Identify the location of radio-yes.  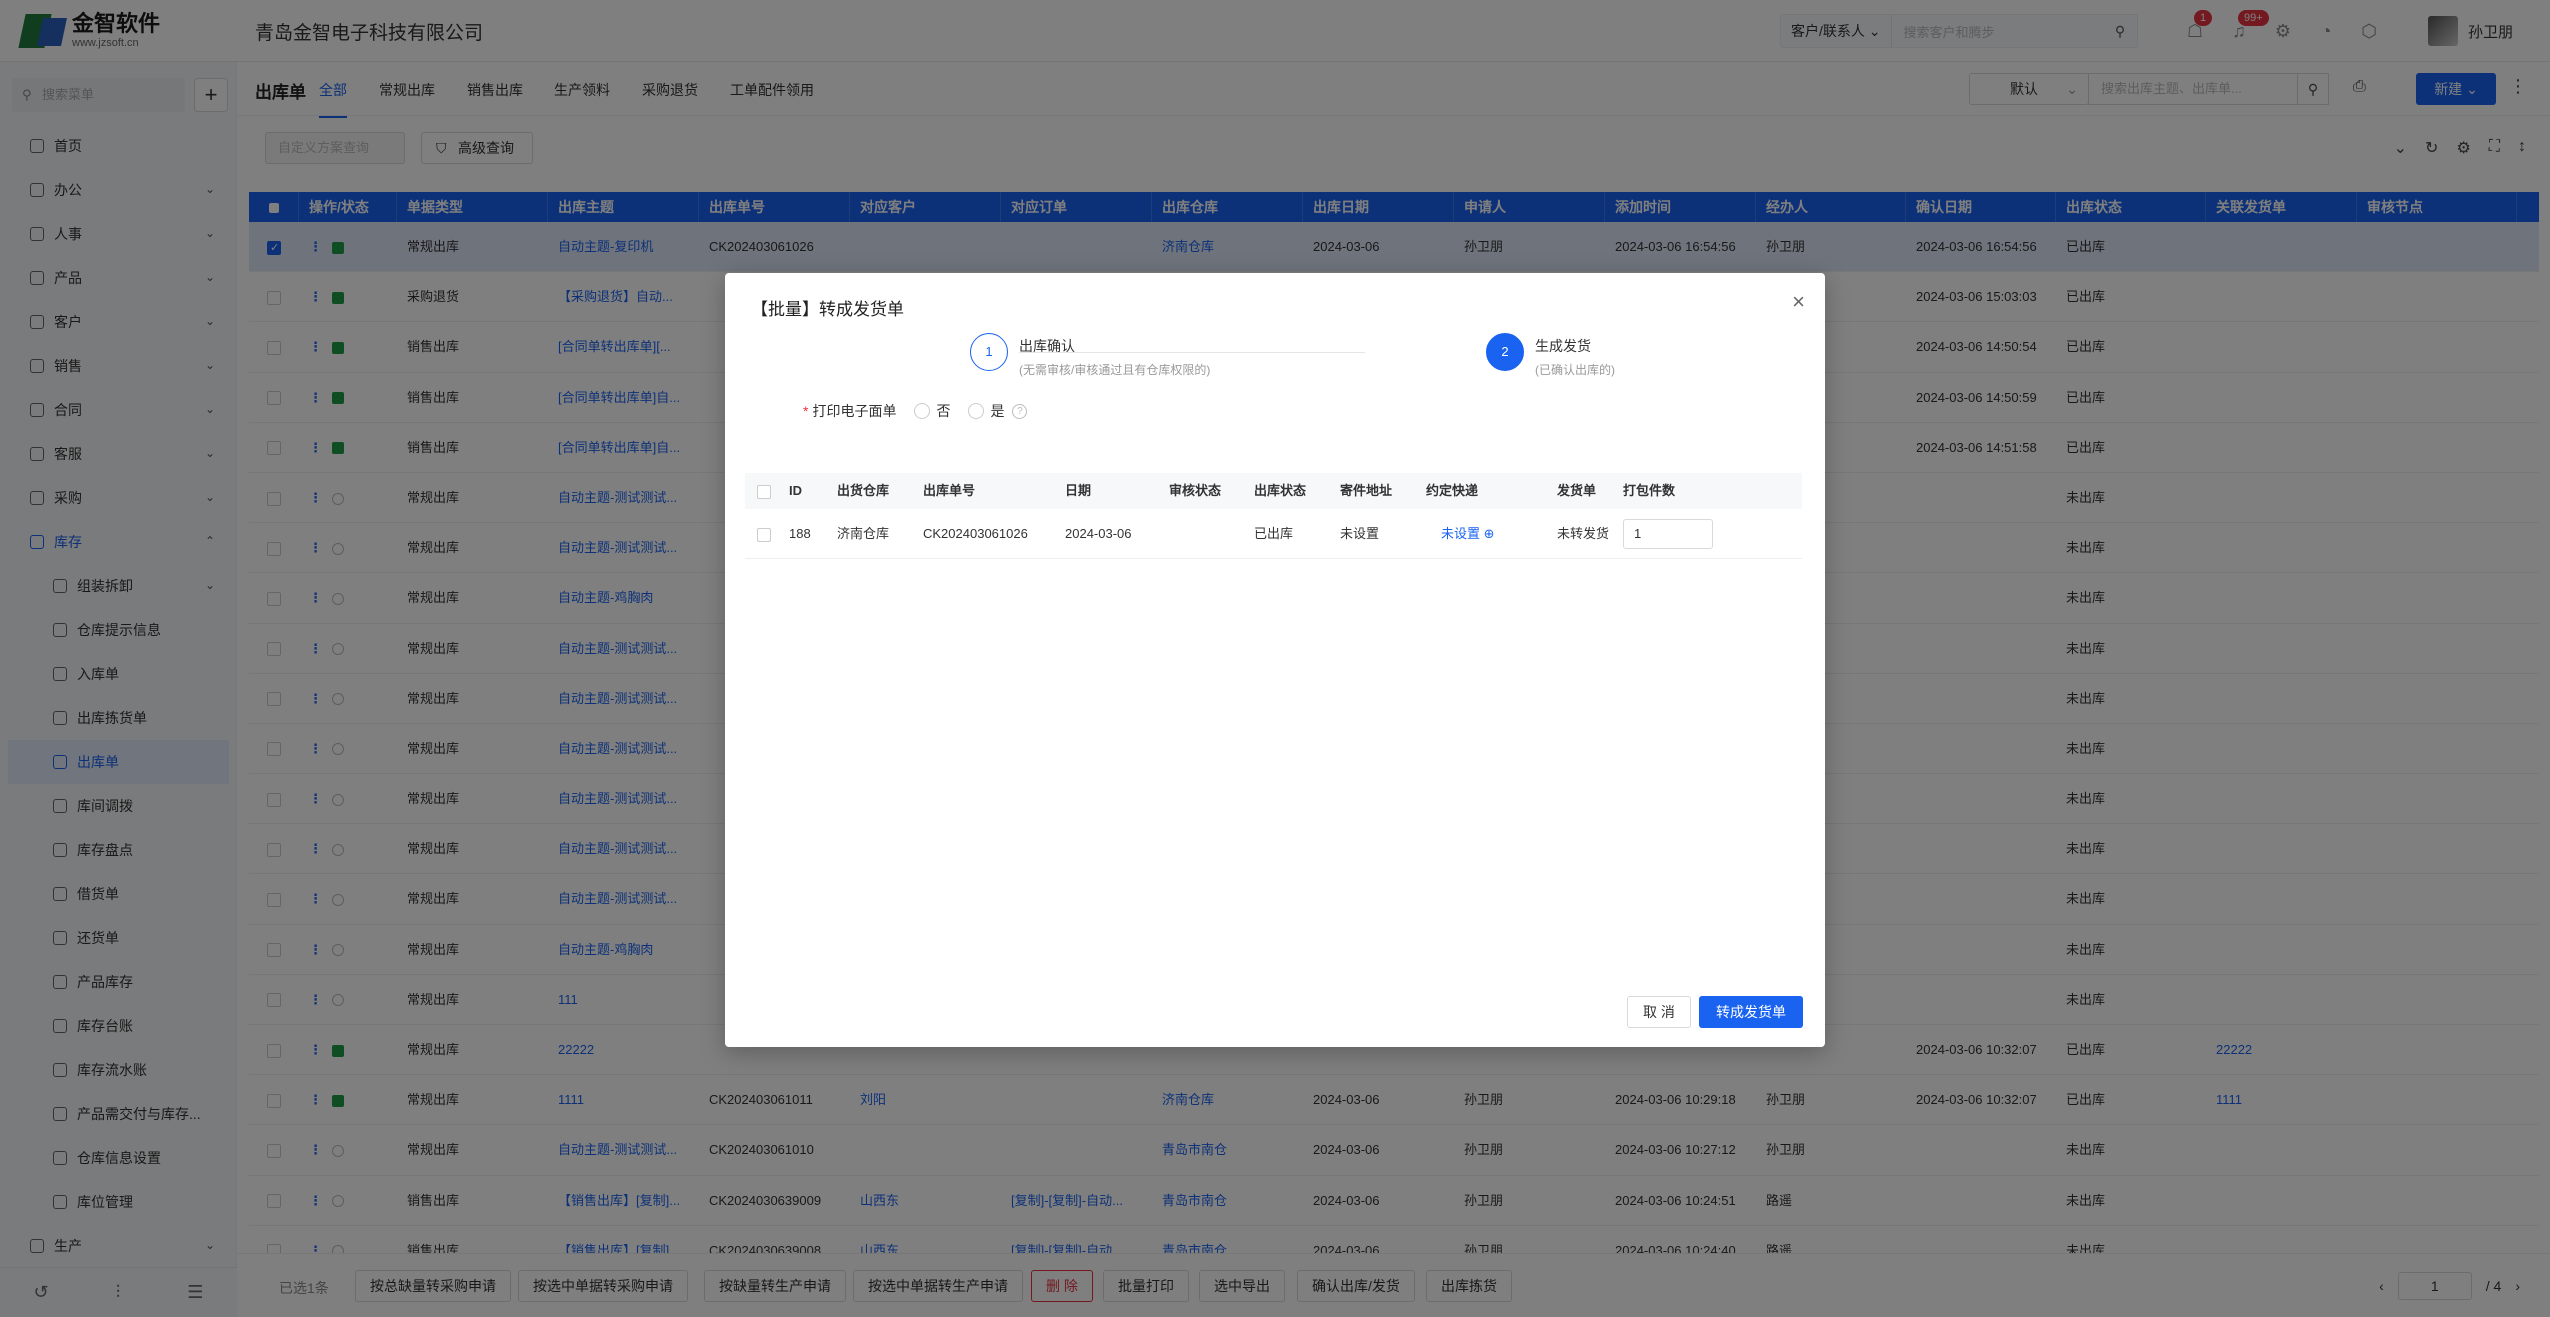
(976, 411).